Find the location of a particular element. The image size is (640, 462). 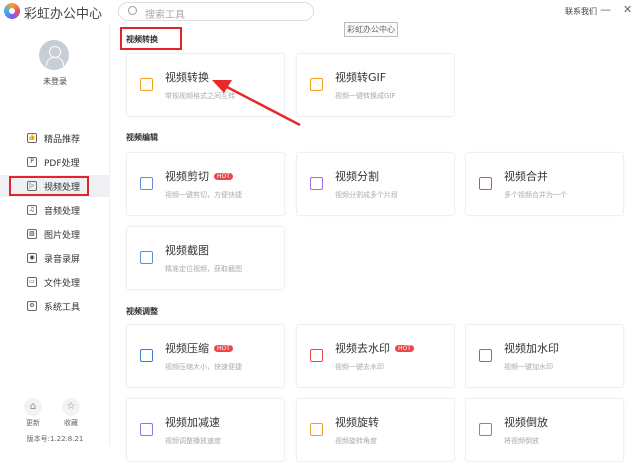

sidebar-item-4: ▨ 图片处理 is located at coordinates (55, 234).